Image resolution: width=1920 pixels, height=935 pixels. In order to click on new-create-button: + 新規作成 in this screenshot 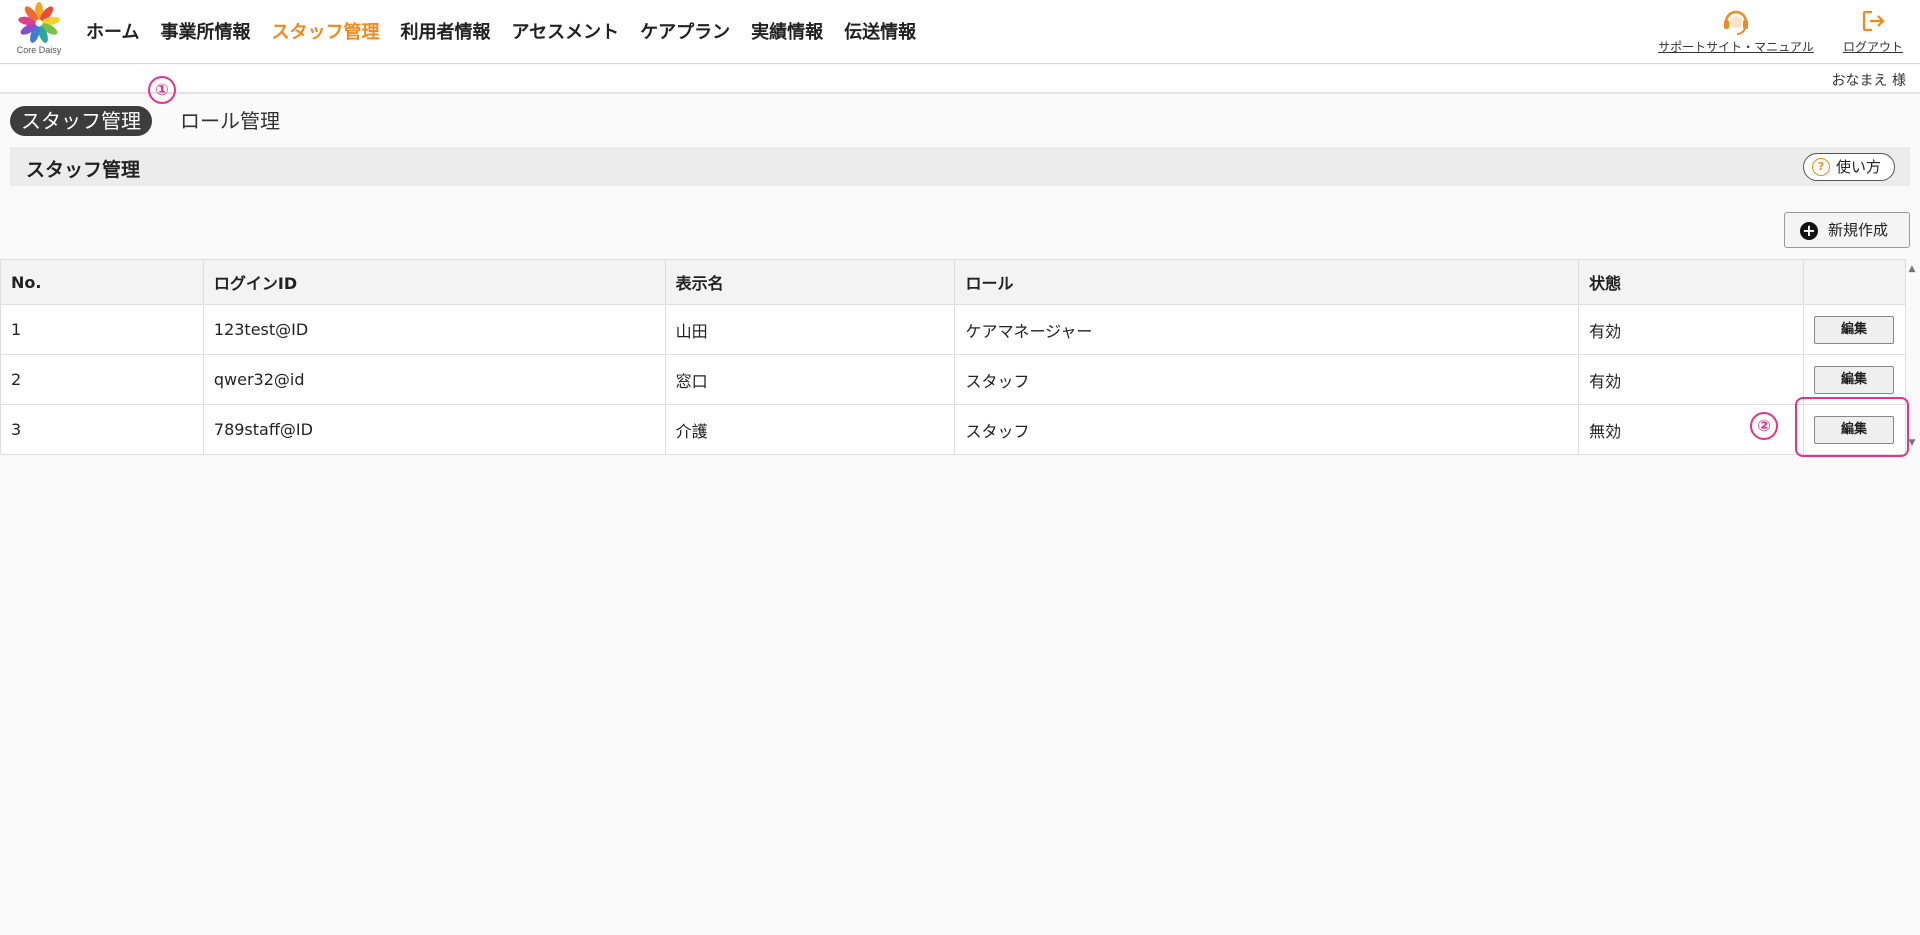, I will do `click(1847, 230)`.